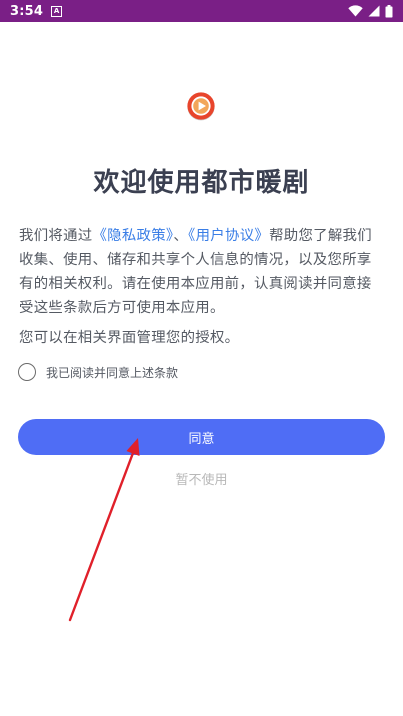 The height and width of the screenshot is (716, 403). Describe the element at coordinates (57, 11) in the screenshot. I see `notification-a-icon: A` at that location.